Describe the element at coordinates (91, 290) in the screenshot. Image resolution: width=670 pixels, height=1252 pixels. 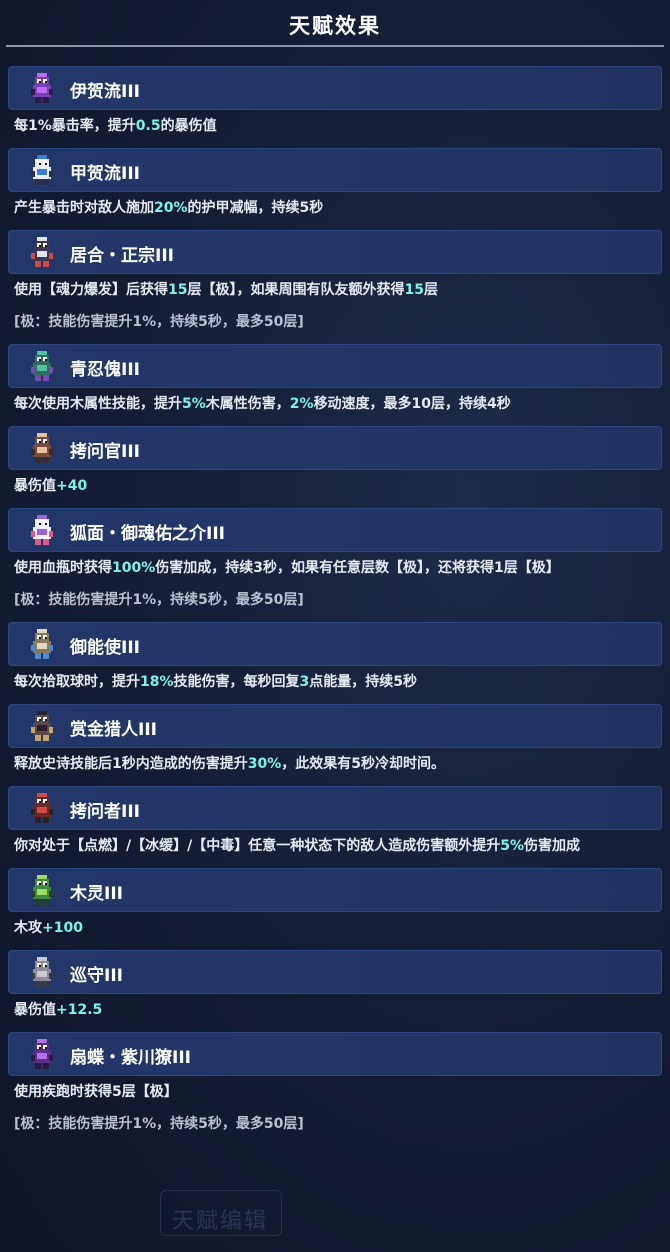
I see `description-text: 使用【魂力爆发】后获得` at that location.